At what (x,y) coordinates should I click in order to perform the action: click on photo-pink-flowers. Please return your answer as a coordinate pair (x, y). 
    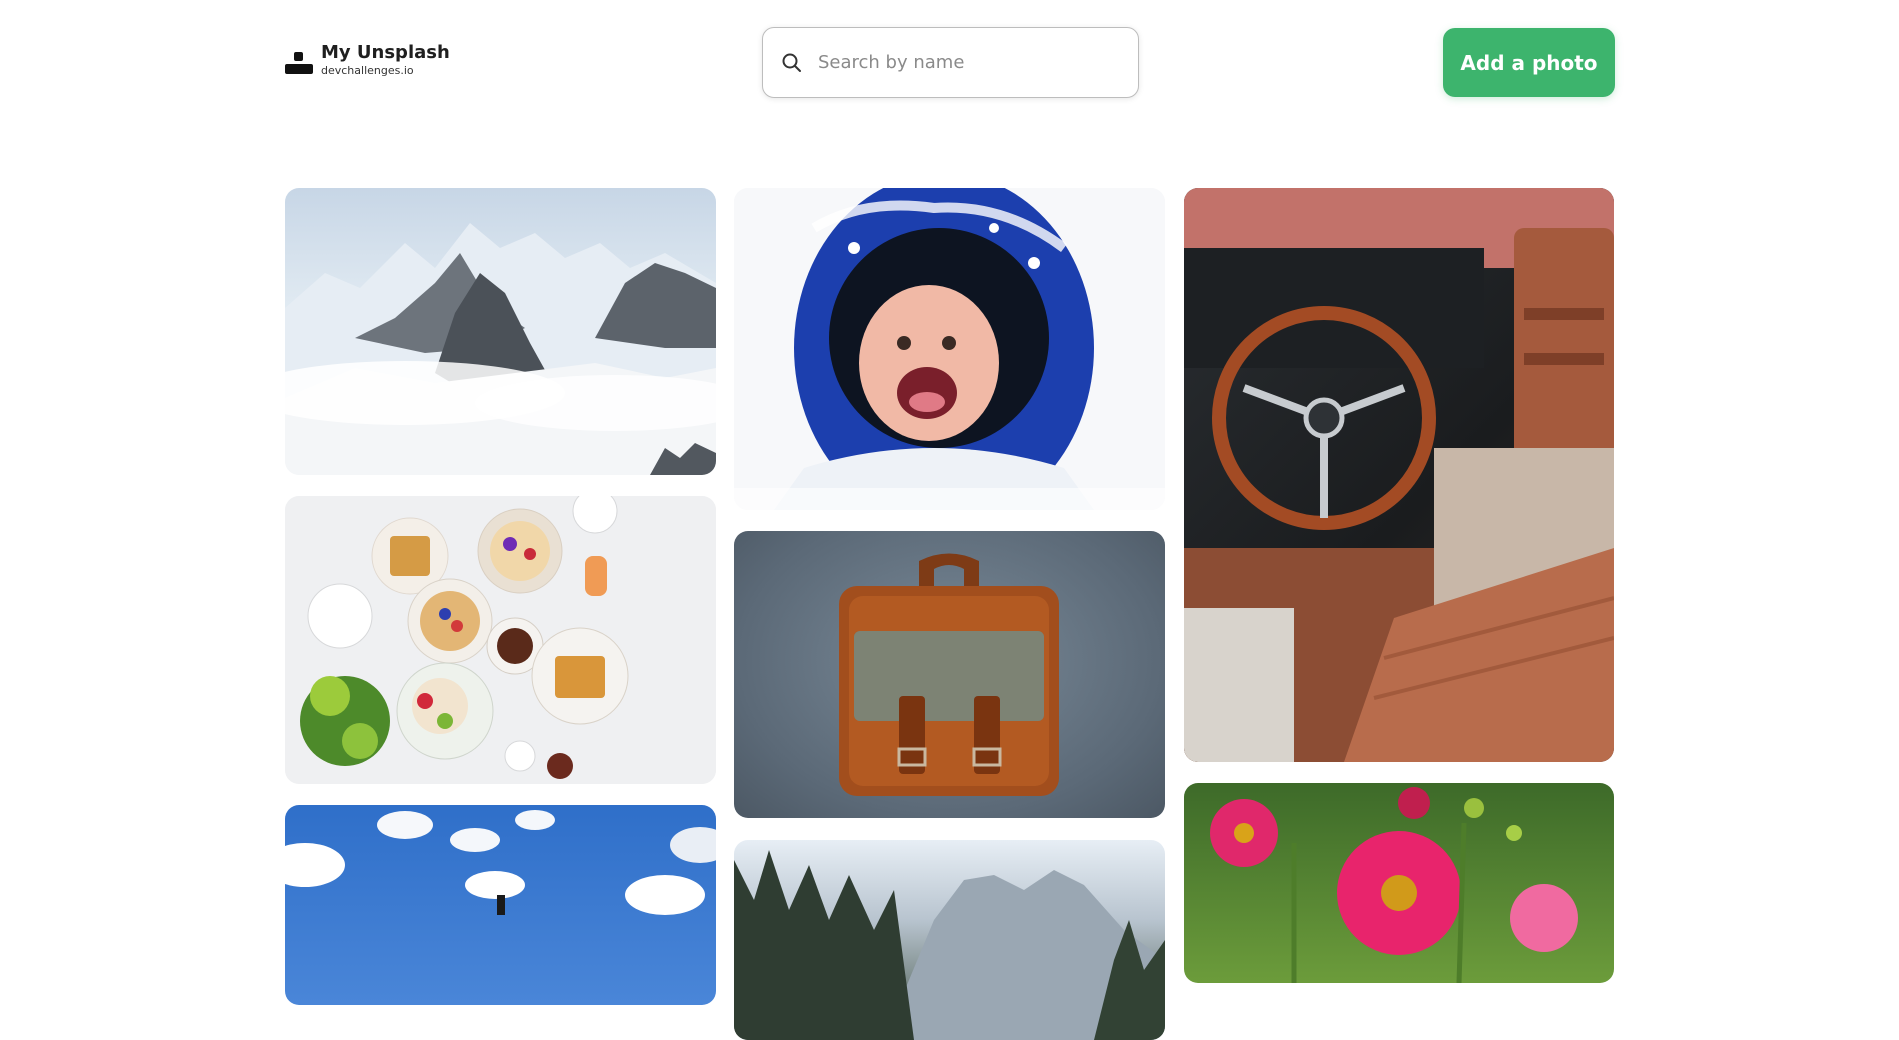
    Looking at the image, I should click on (1399, 883).